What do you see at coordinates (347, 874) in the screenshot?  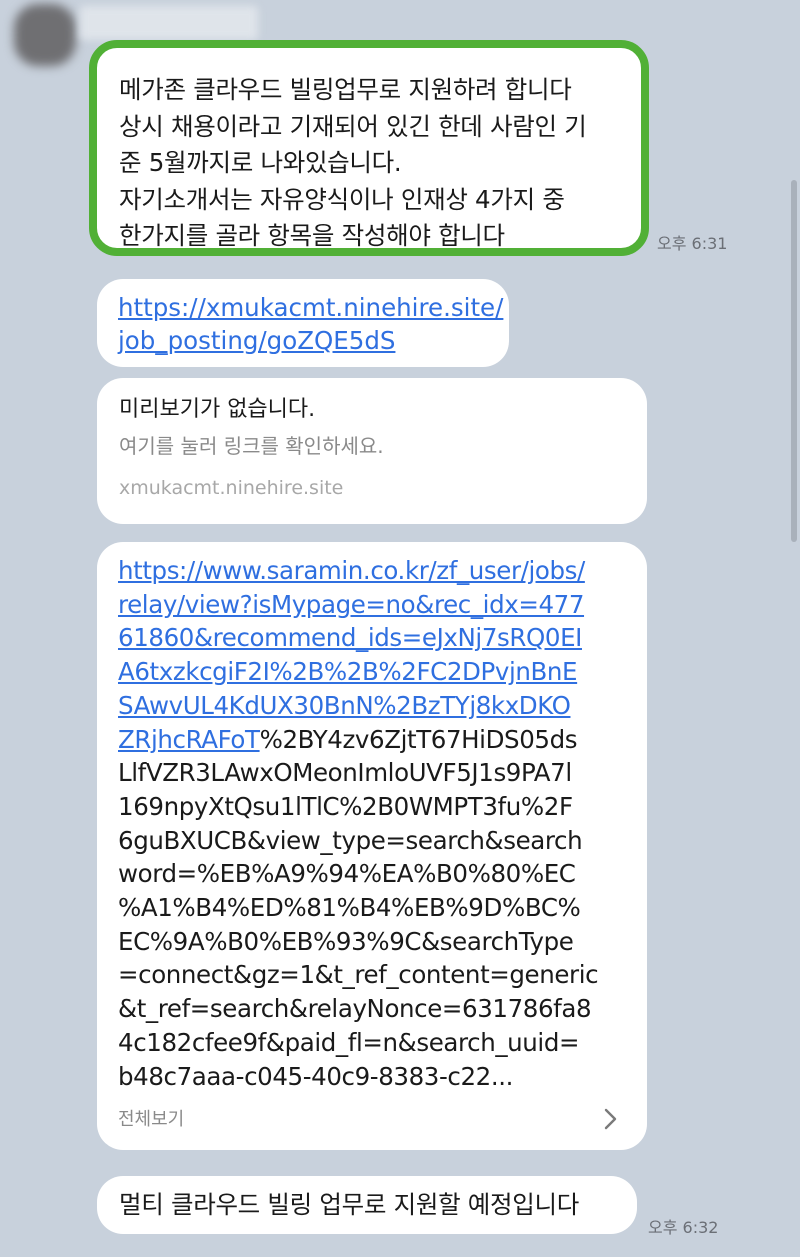 I see `text-line: word=%EB%A9%94%EA%B0%80%EC` at bounding box center [347, 874].